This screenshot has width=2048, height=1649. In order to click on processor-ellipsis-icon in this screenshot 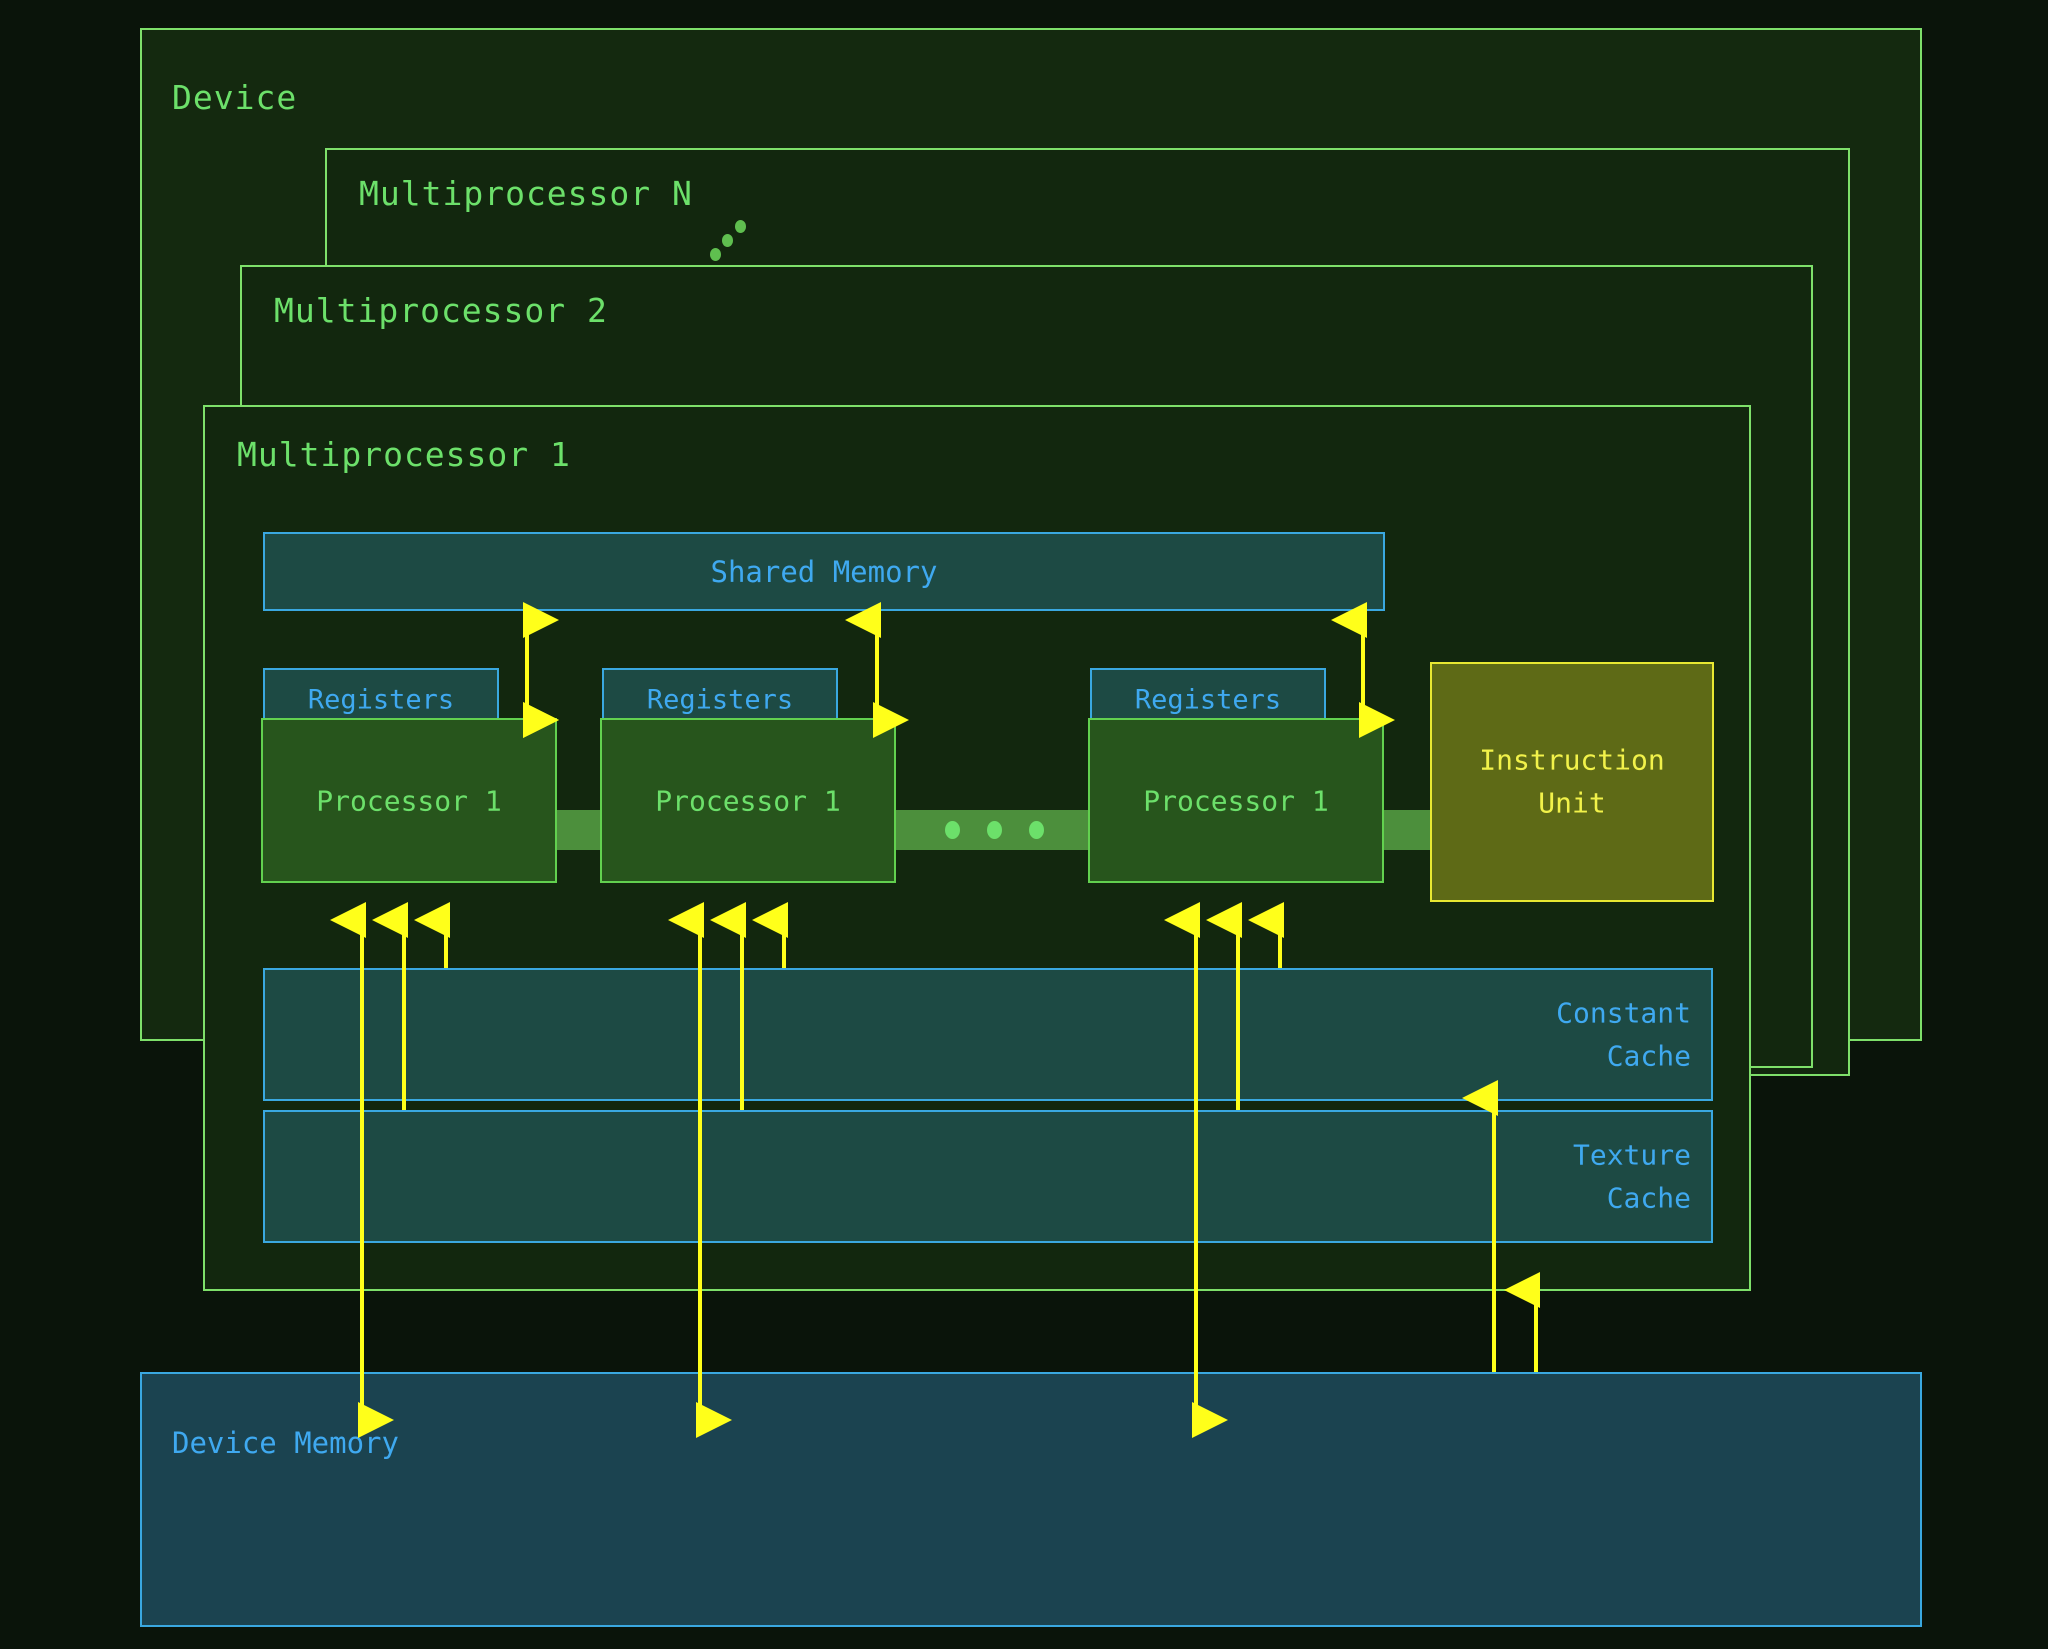, I will do `click(1000, 830)`.